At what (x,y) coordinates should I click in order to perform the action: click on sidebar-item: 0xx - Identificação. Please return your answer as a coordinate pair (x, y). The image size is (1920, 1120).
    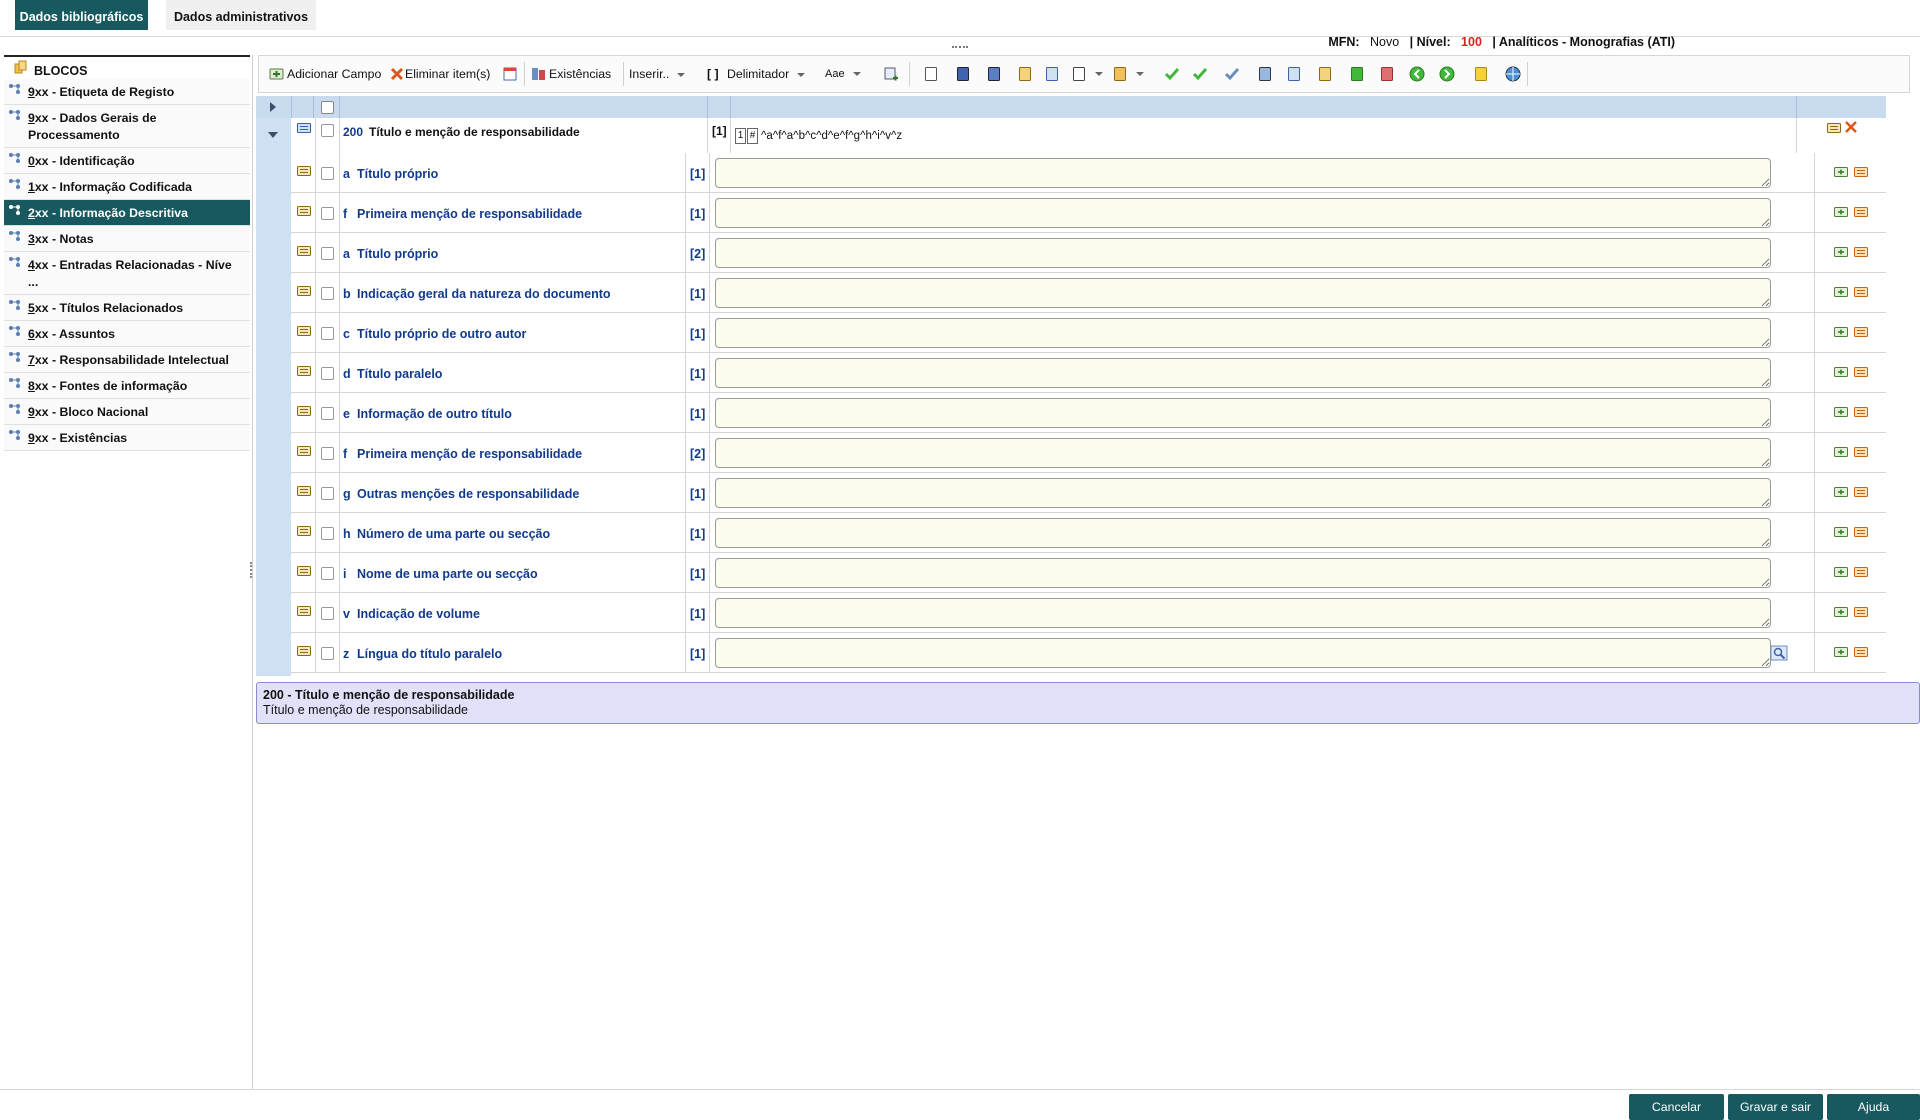
    Looking at the image, I should click on (127, 161).